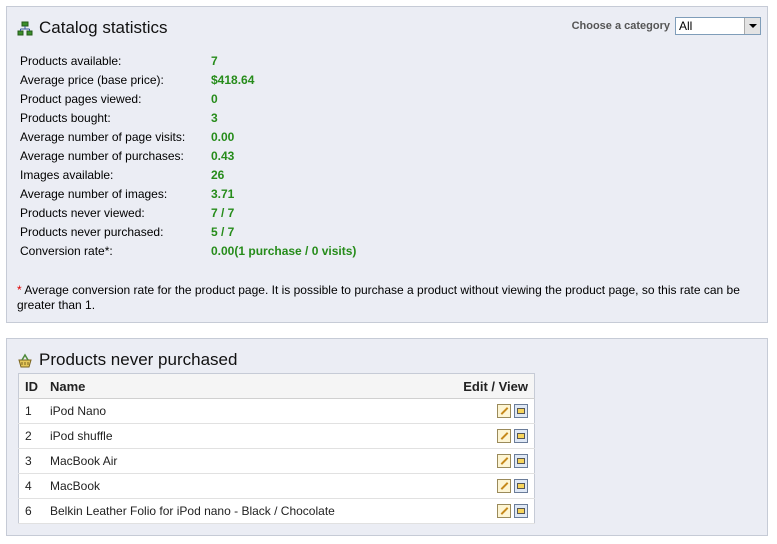 Image resolution: width=777 pixels, height=544 pixels. What do you see at coordinates (103, 27) in the screenshot?
I see `catalog-statistics-title-text: Catalog statistics` at bounding box center [103, 27].